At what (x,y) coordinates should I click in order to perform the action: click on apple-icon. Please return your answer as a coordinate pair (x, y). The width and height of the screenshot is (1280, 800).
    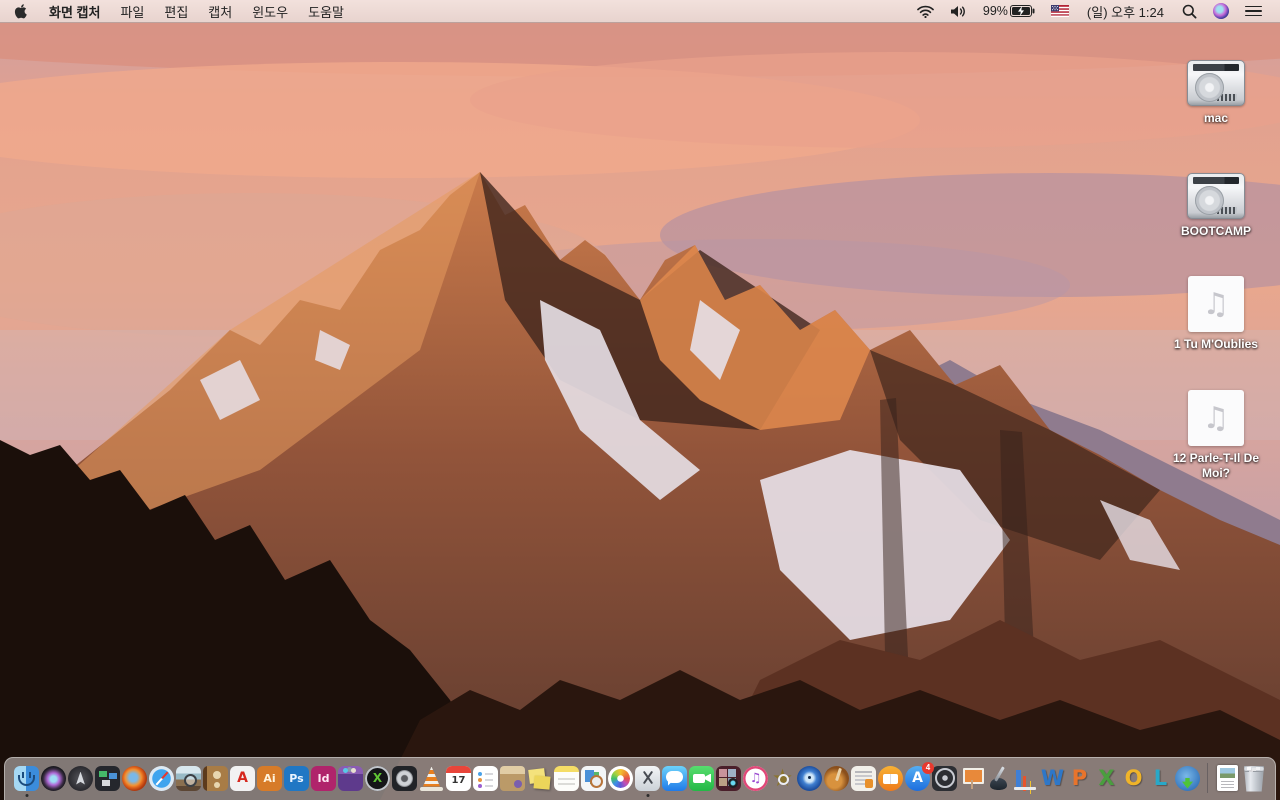
    Looking at the image, I should click on (20, 11).